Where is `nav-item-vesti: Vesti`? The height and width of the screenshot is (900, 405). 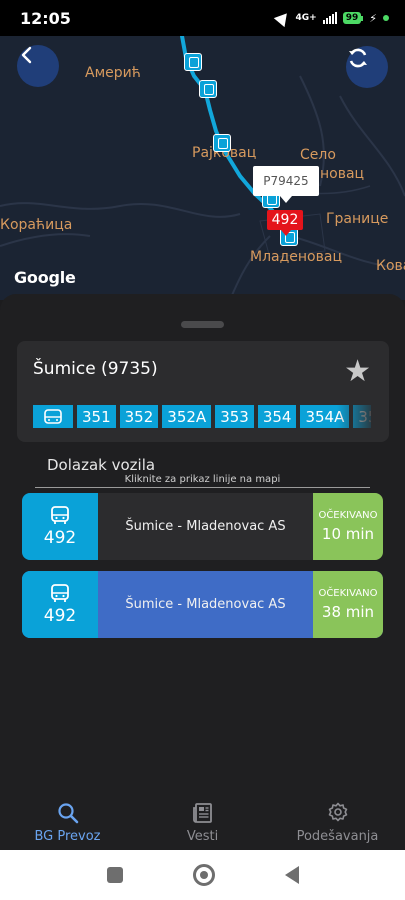
nav-item-vesti: Vesti is located at coordinates (202, 822).